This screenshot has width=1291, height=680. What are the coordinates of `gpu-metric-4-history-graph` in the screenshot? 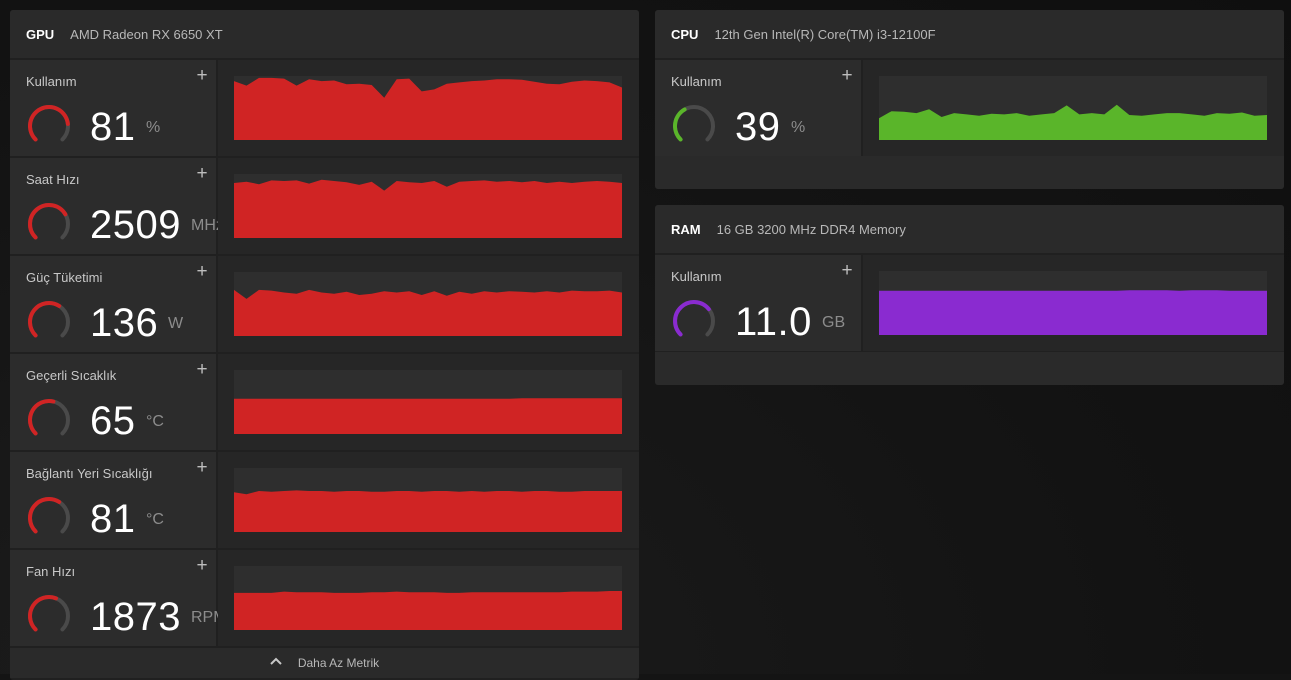 It's located at (428, 511).